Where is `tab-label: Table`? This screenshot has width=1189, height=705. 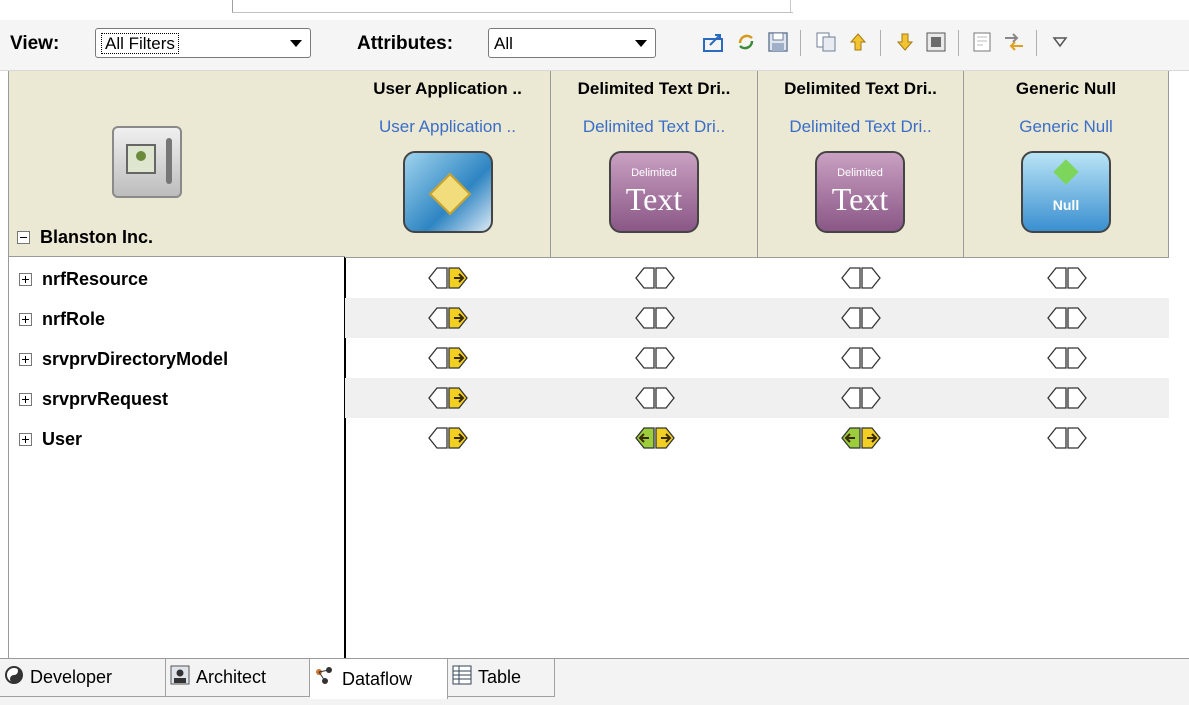
tab-label: Table is located at coordinates (500, 677).